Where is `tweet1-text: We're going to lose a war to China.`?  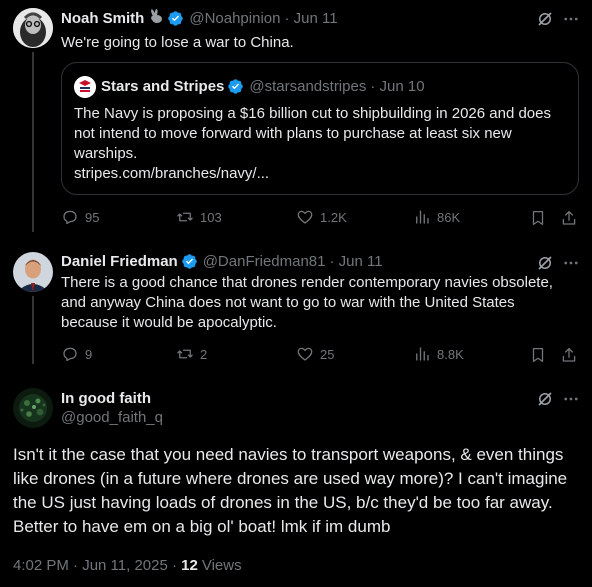
tweet1-text: We're going to lose a war to China. is located at coordinates (177, 42).